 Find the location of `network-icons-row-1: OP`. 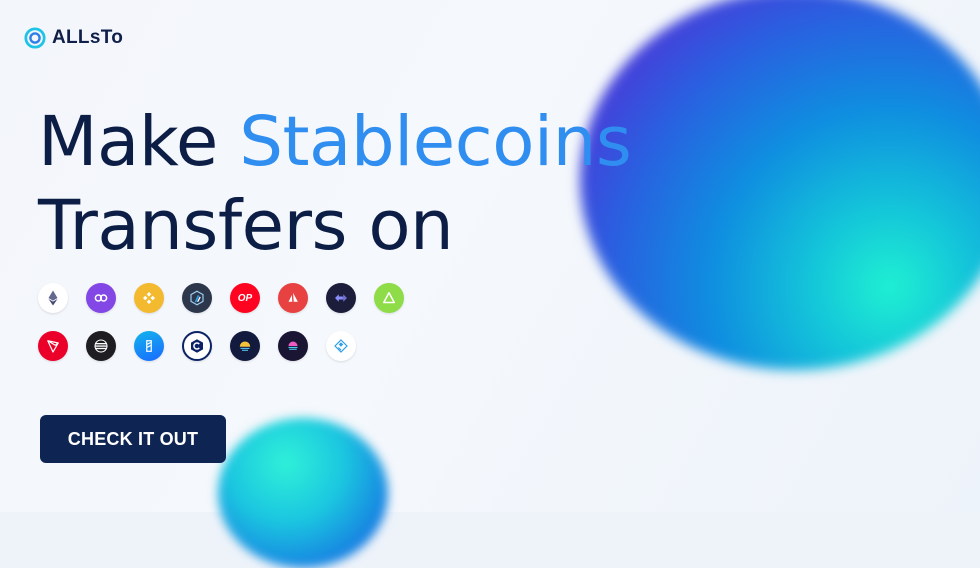

network-icons-row-1: OP is located at coordinates (221, 298).